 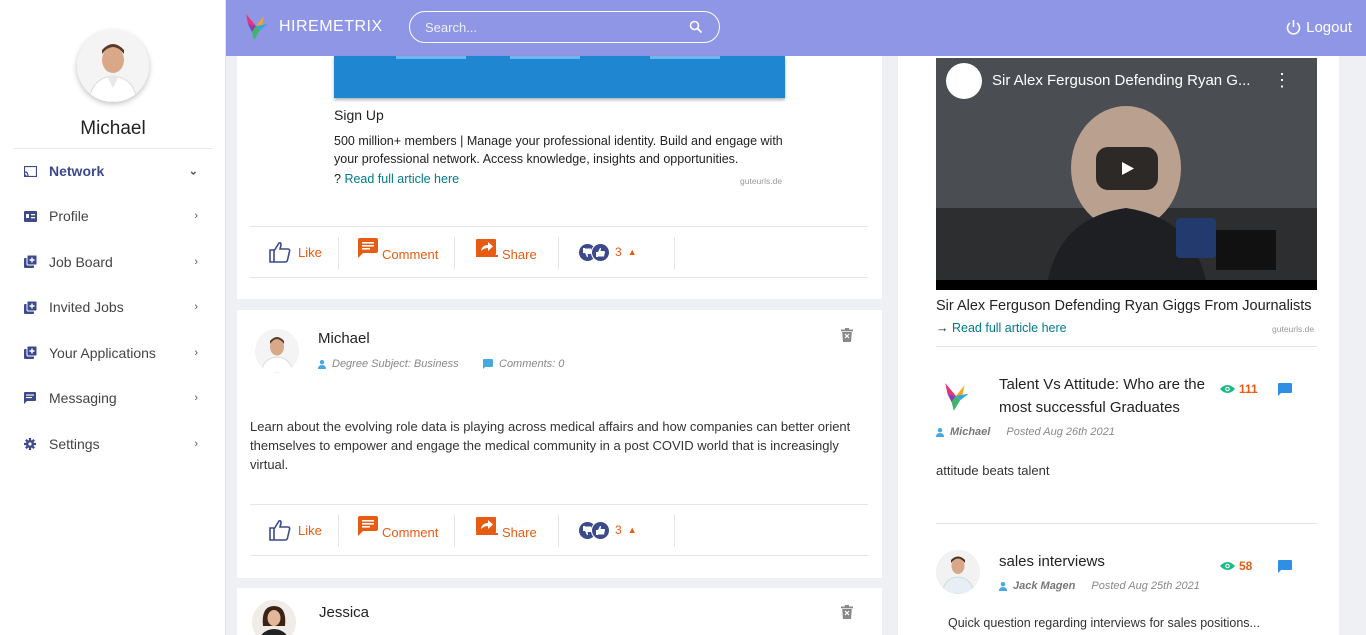 What do you see at coordinates (193, 171) in the screenshot?
I see `chevron-down-icon: ⌄` at bounding box center [193, 171].